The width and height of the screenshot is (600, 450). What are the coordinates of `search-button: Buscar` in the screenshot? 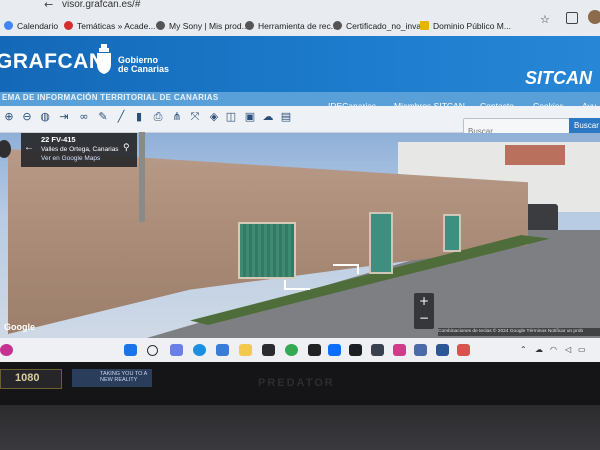 It's located at (584, 126).